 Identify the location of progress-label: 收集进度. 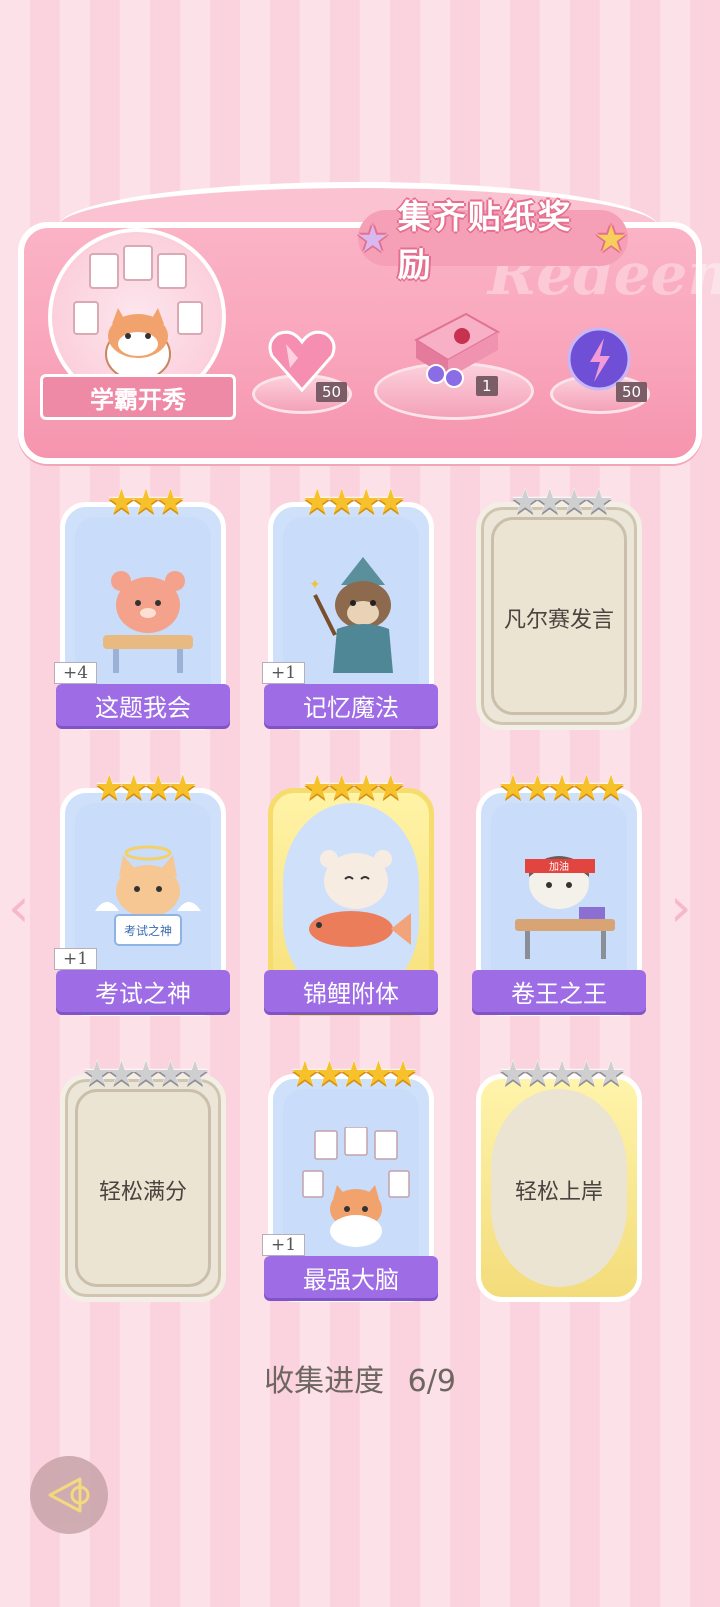
(324, 1381).